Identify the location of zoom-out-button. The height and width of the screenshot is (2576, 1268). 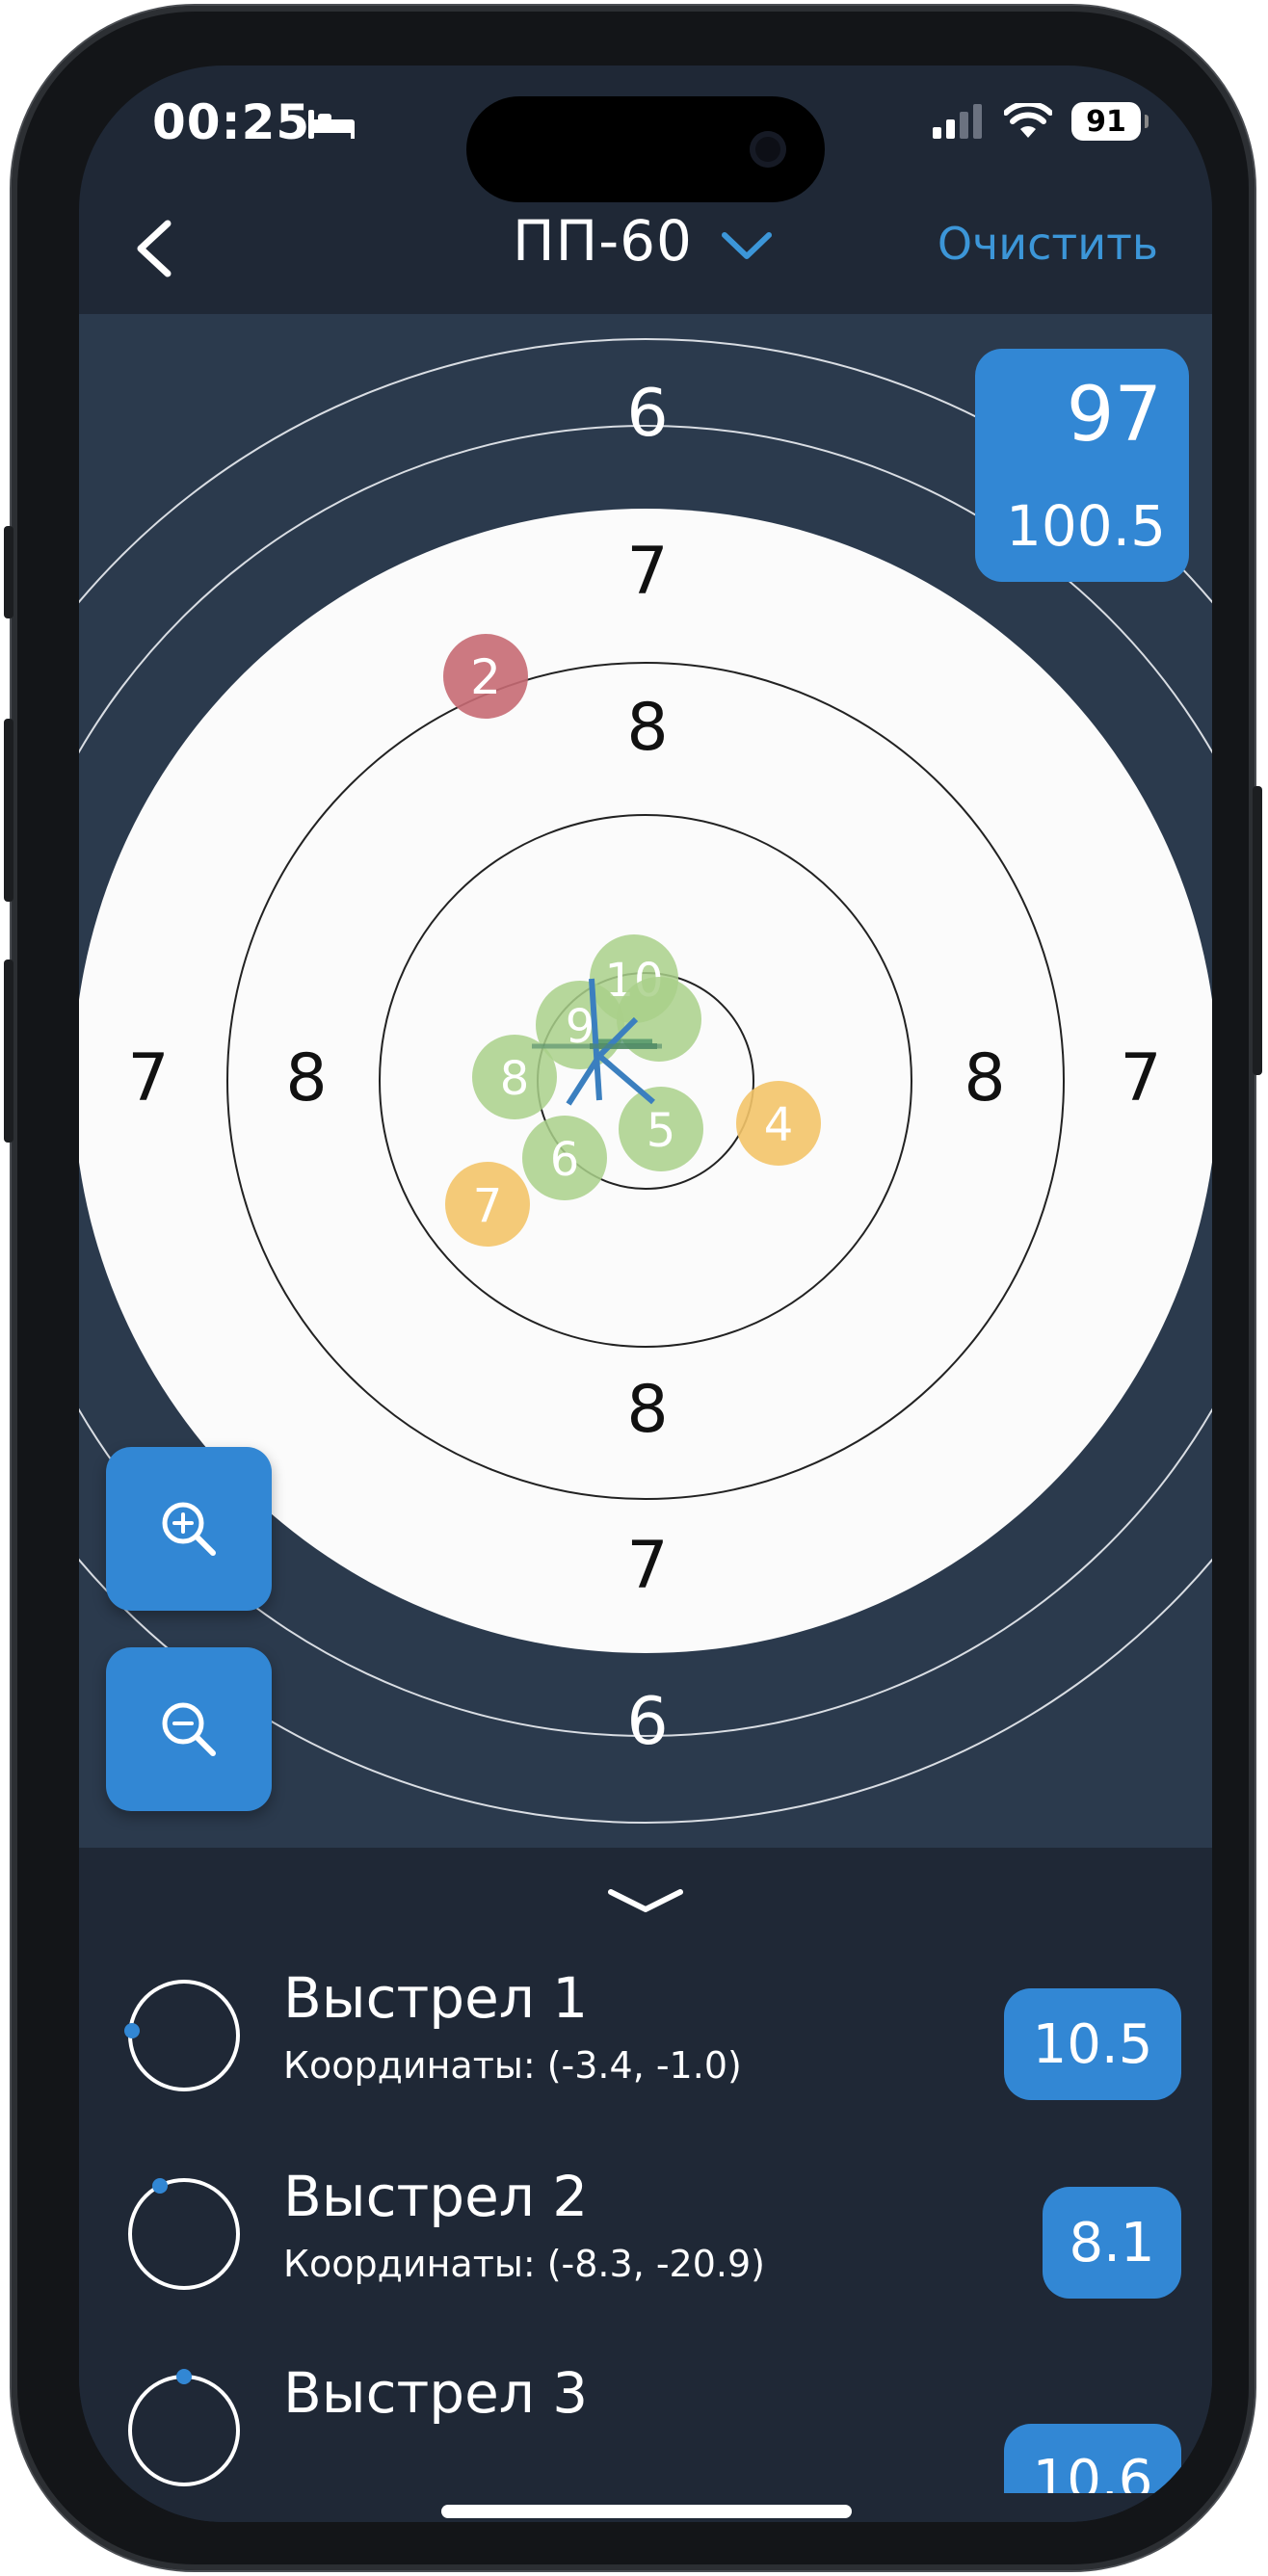
(189, 1729).